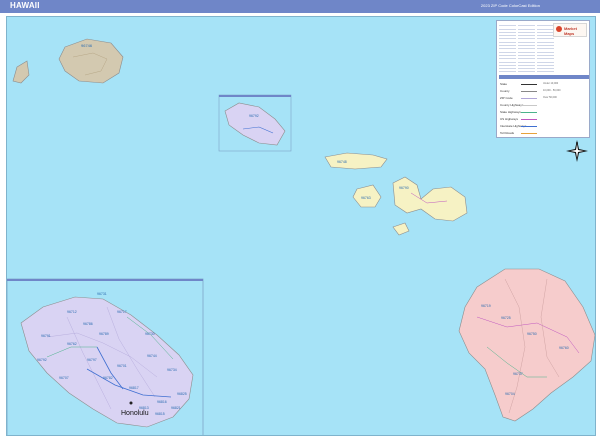  Describe the element at coordinates (577, 151) in the screenshot. I see `compass-rose-icon: N` at that location.